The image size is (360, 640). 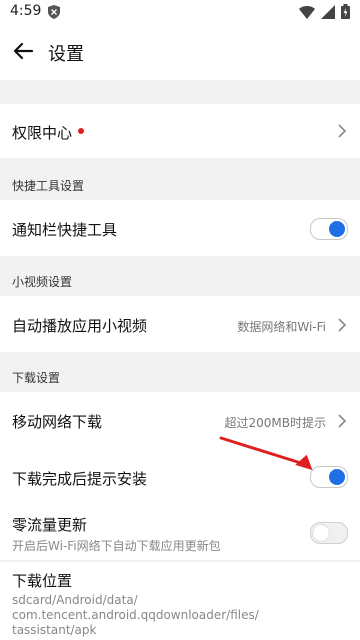 I want to click on app-header: 设置, so click(x=180, y=52).